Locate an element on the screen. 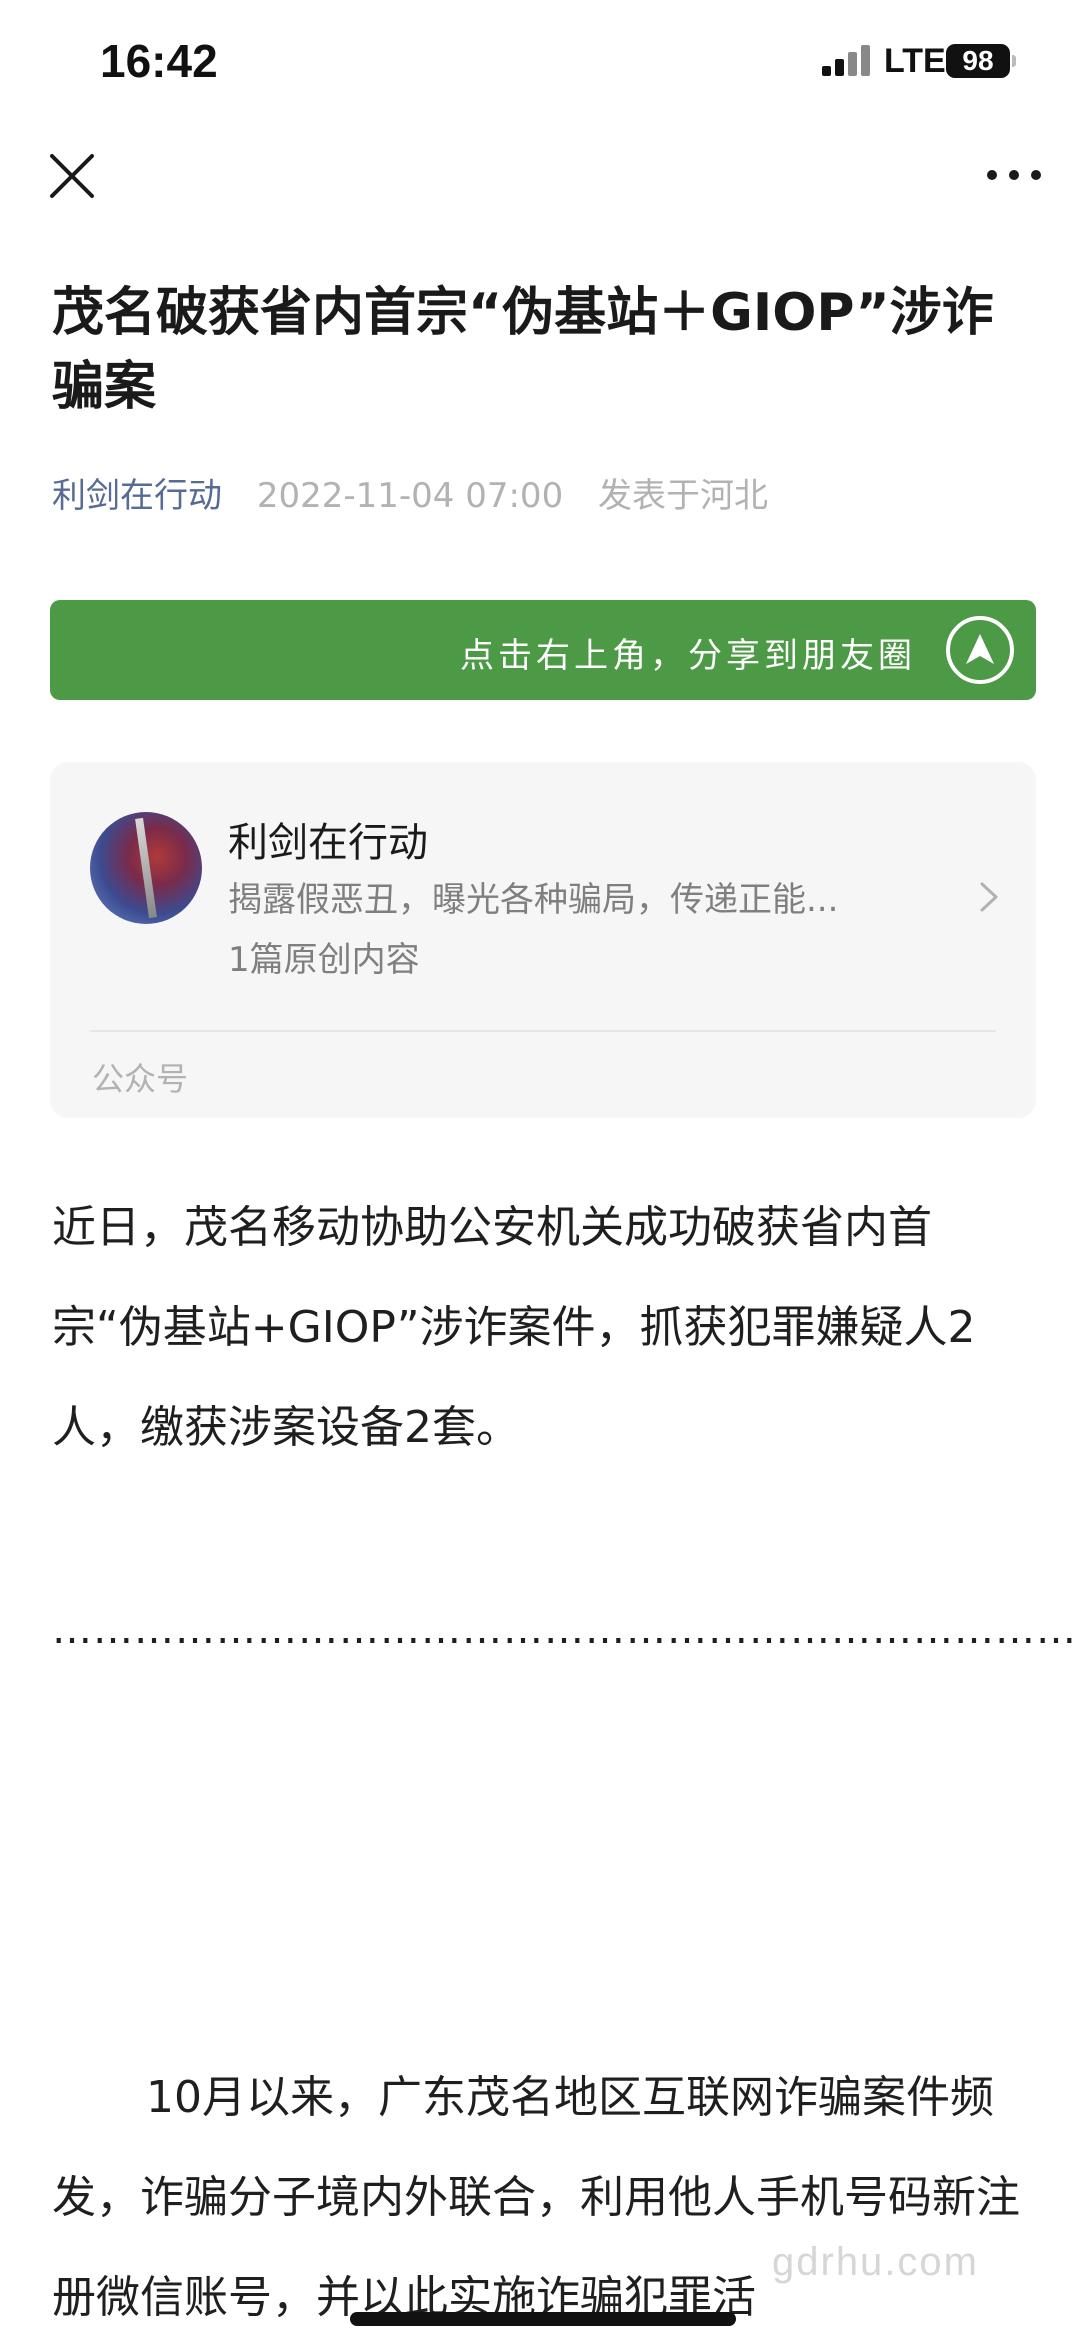 This screenshot has height=2337, width=1080. share-to-moments-banner: 点击右上角，分享到朋友圈 is located at coordinates (543, 650).